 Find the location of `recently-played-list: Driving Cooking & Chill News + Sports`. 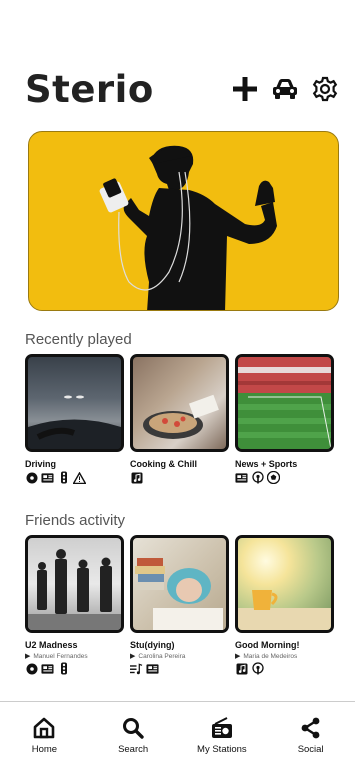

recently-played-list: Driving Cooking & Chill News + Sports is located at coordinates (180, 419).